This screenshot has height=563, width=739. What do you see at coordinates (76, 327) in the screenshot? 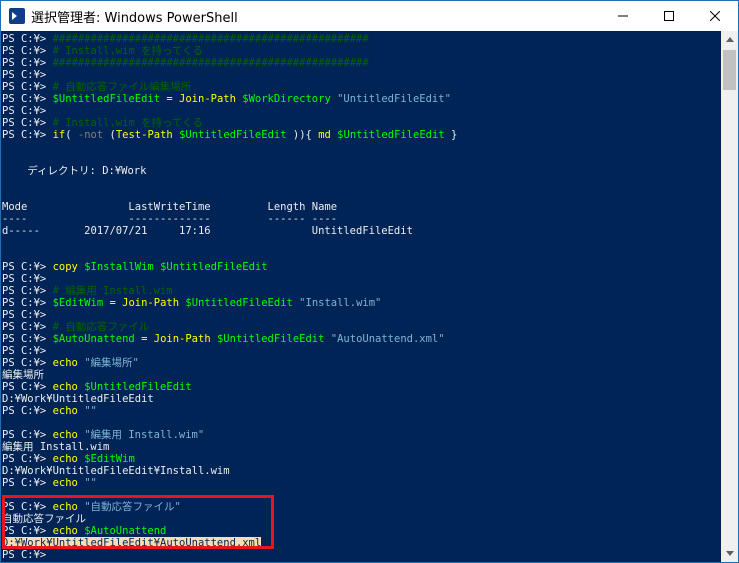
I see `console-line: PS C:¥> # 自動応答ファイル` at bounding box center [76, 327].